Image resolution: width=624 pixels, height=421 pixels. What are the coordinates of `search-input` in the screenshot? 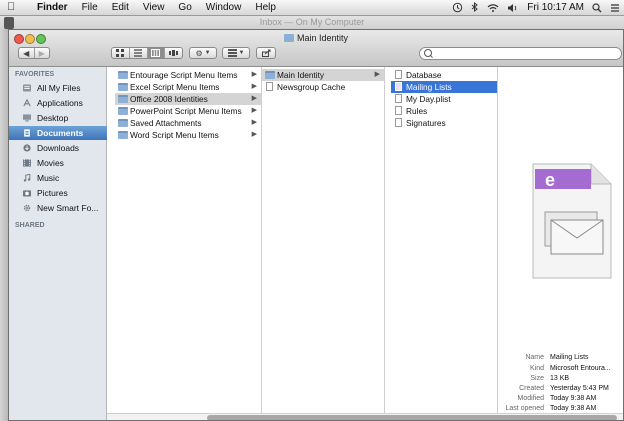 It's located at (520, 53).